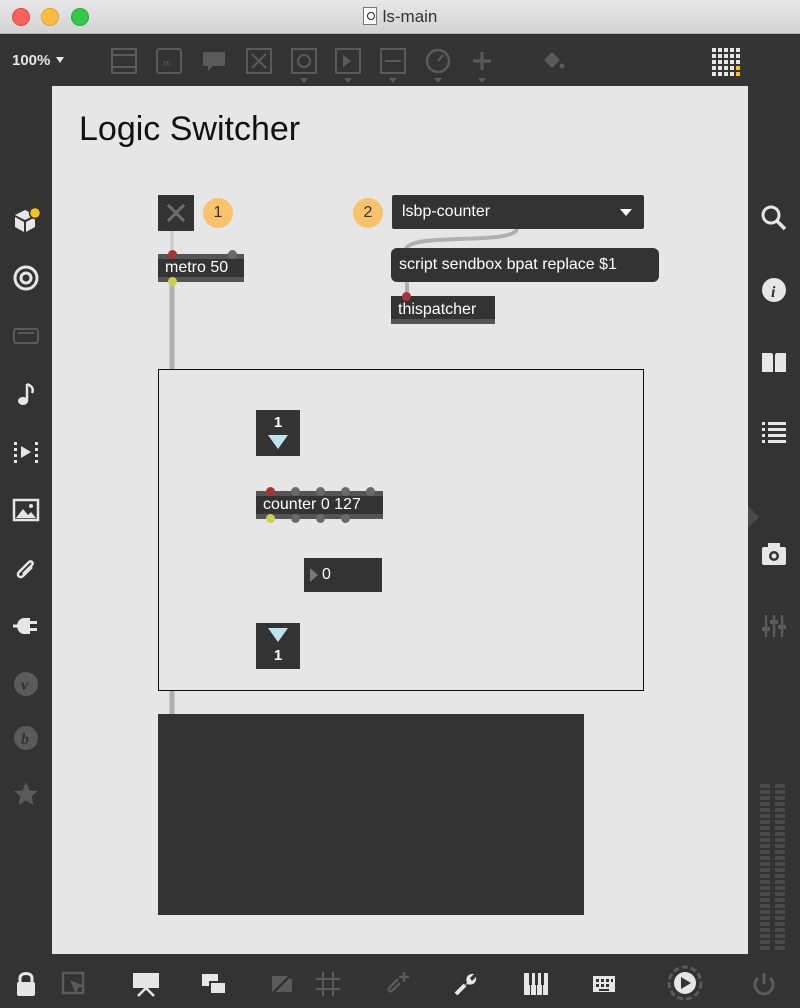 The height and width of the screenshot is (1008, 800). I want to click on new-message-icon: m, so click(169, 61).